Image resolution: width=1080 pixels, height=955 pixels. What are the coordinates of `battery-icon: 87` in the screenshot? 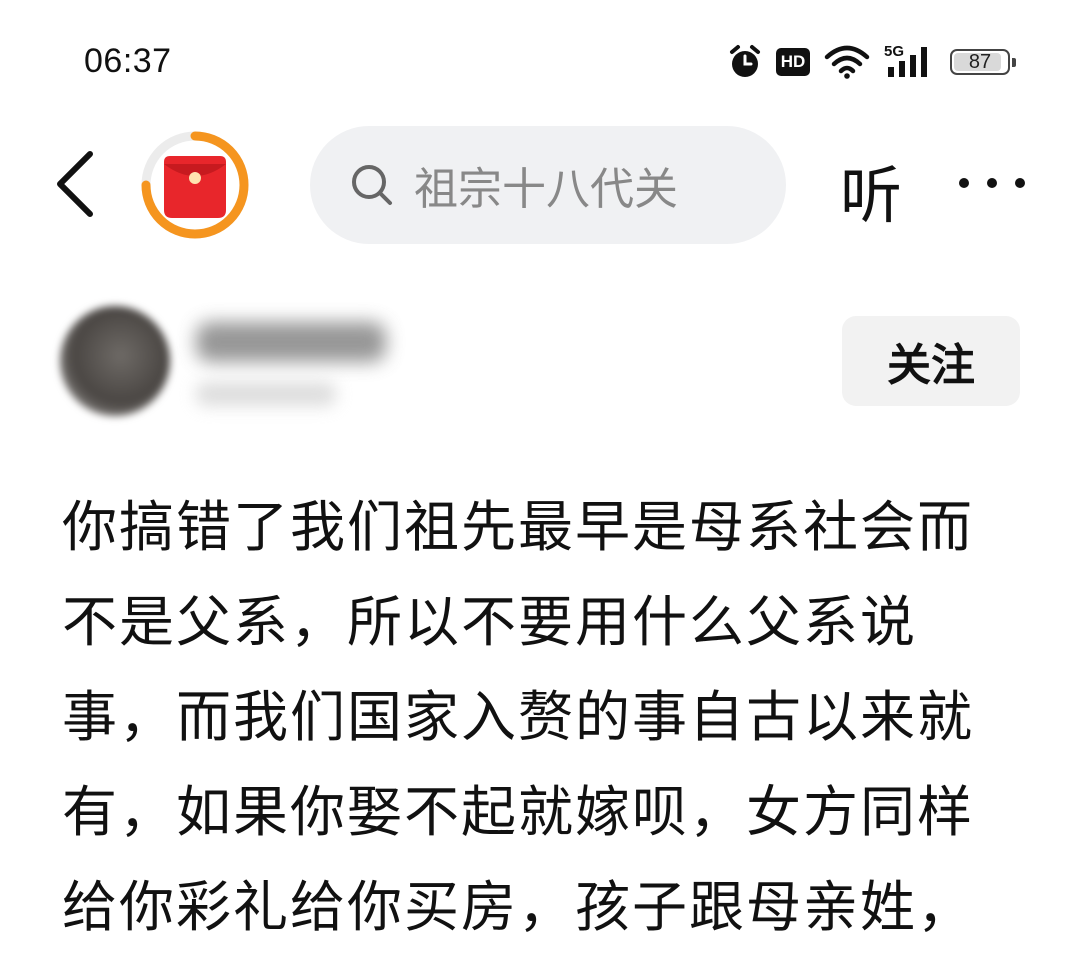 It's located at (983, 62).